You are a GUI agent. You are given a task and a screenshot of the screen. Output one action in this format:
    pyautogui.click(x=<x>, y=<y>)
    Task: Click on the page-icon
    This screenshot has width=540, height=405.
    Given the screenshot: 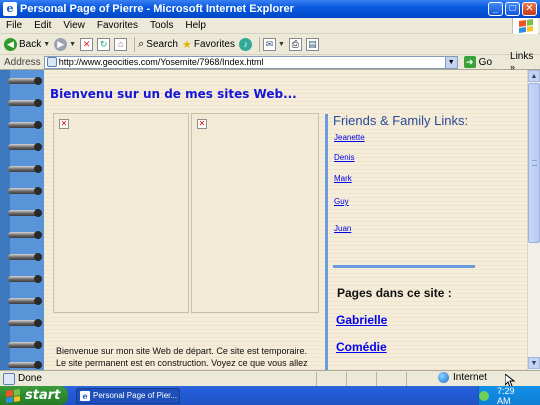 What is the action you would take?
    pyautogui.click(x=51, y=62)
    